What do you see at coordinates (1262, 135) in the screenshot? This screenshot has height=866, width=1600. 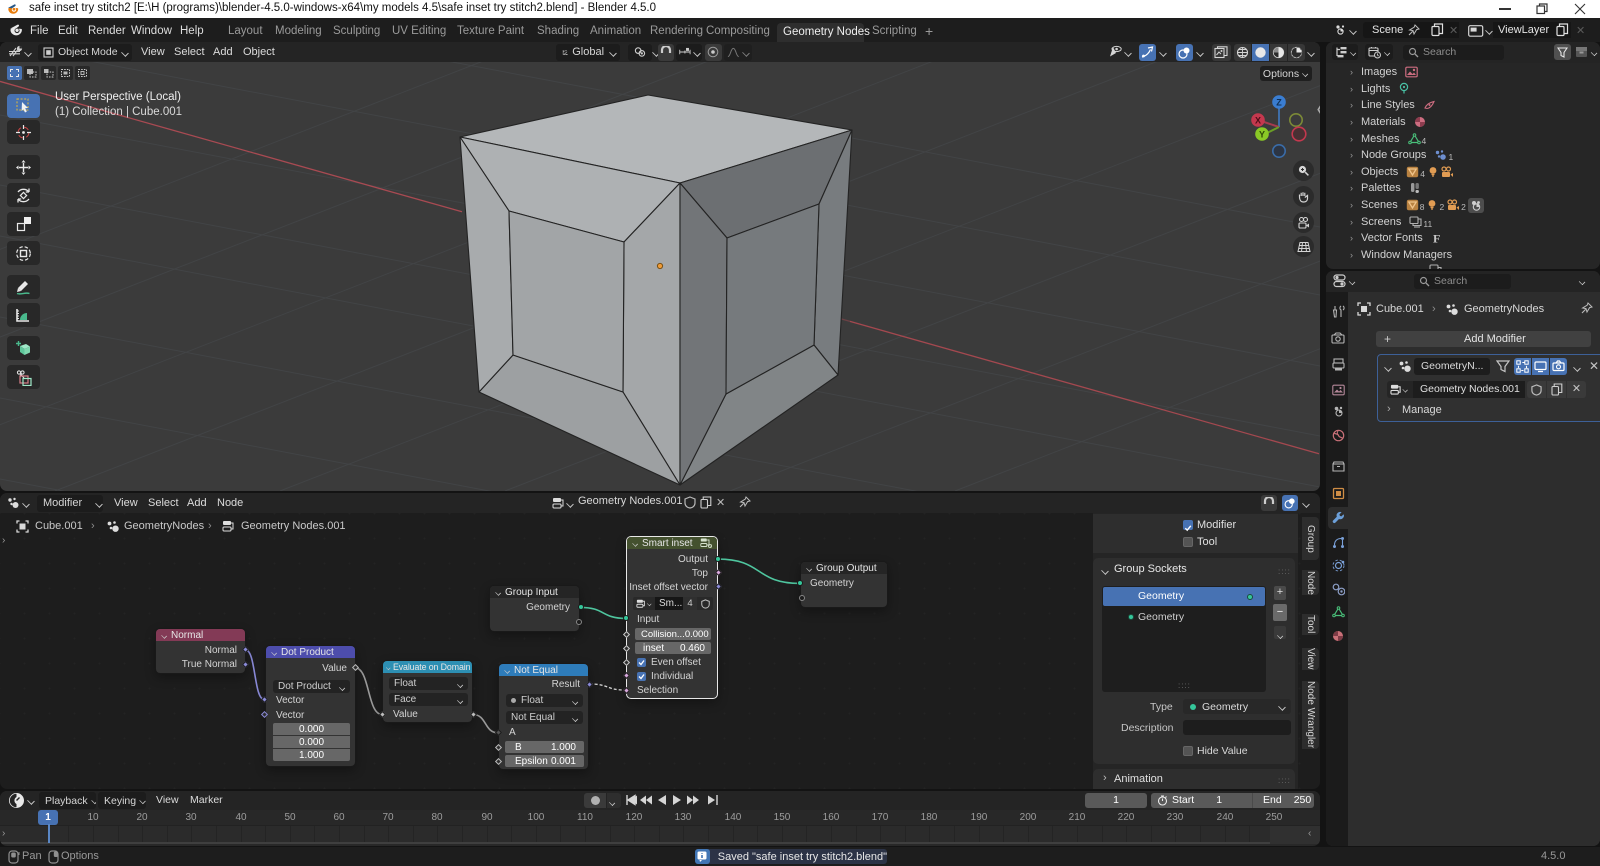 I see `svg-text: Y` at bounding box center [1262, 135].